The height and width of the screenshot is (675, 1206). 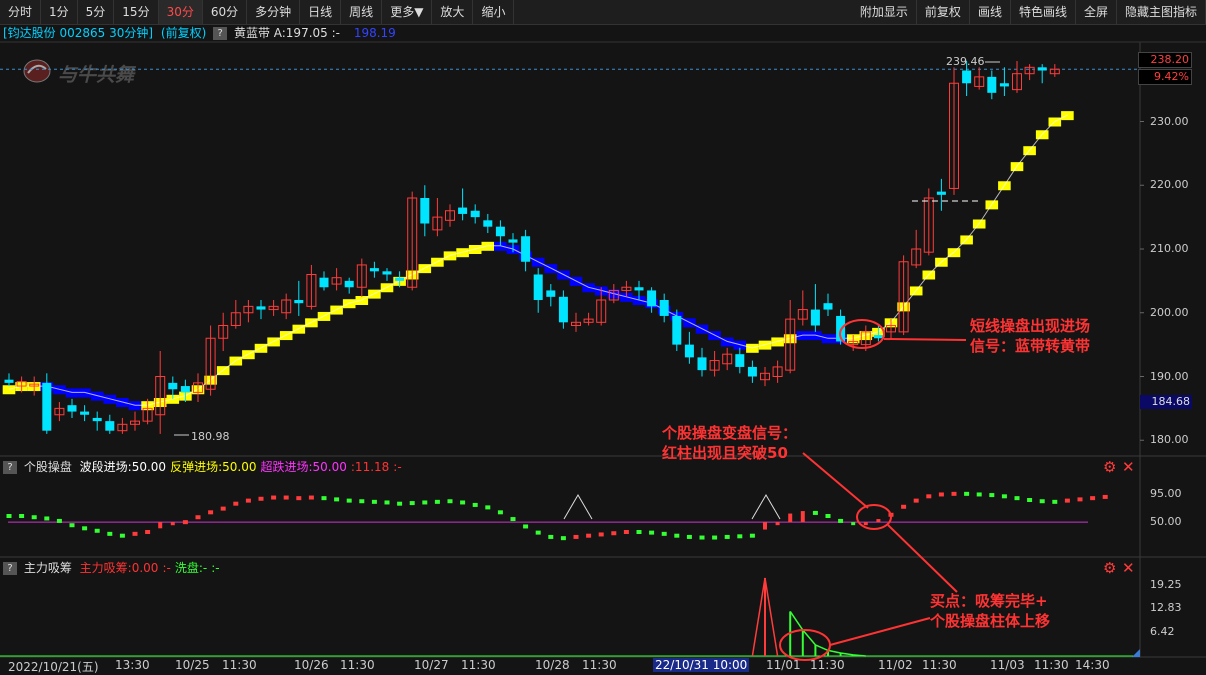 I want to click on annotation-entry-line2: 信号：蓝带转黄带, so click(x=1030, y=346).